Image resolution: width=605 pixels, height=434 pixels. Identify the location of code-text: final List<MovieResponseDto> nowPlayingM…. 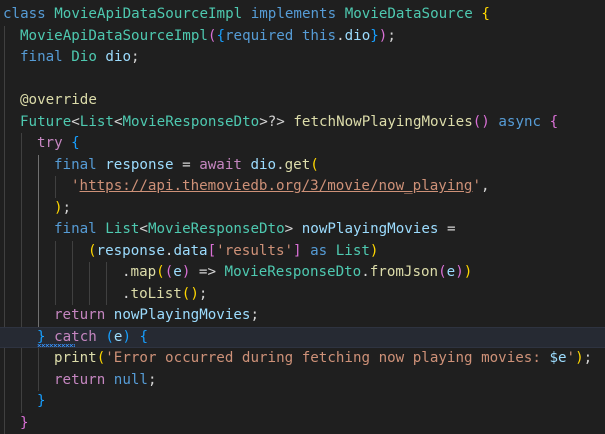
(255, 230).